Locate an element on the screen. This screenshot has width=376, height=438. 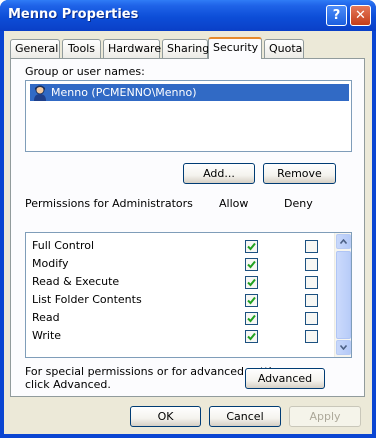
window-title: Menno Properties is located at coordinates (73, 14).